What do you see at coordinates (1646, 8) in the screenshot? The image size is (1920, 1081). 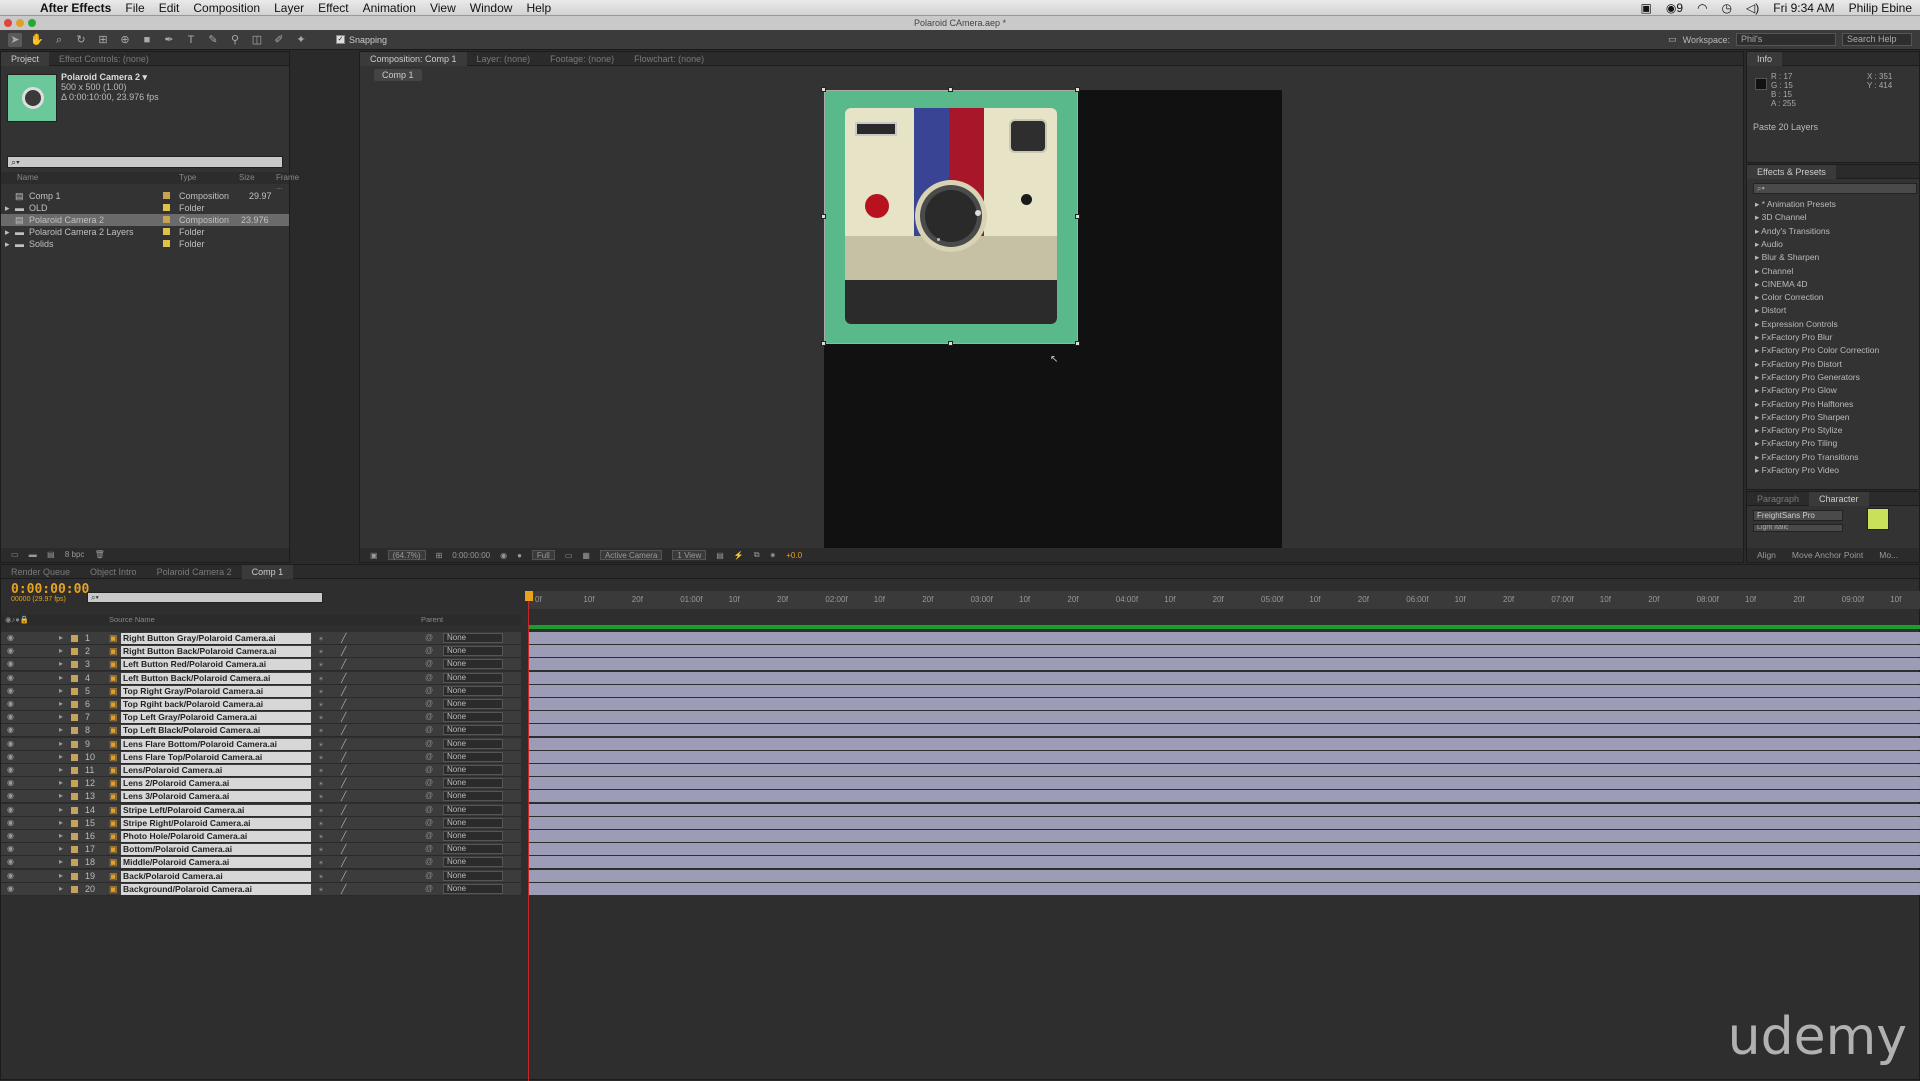 I see `screen-record-icon: ▣` at bounding box center [1646, 8].